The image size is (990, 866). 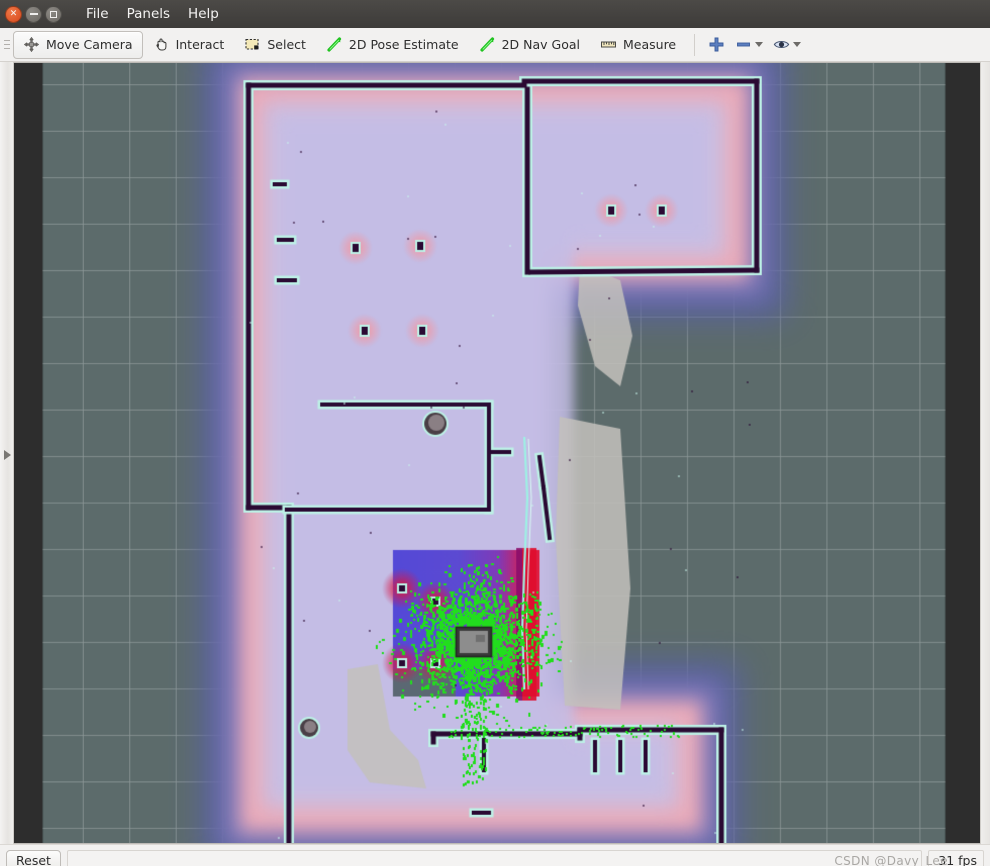 What do you see at coordinates (97, 14) in the screenshot?
I see `menu-file: File` at bounding box center [97, 14].